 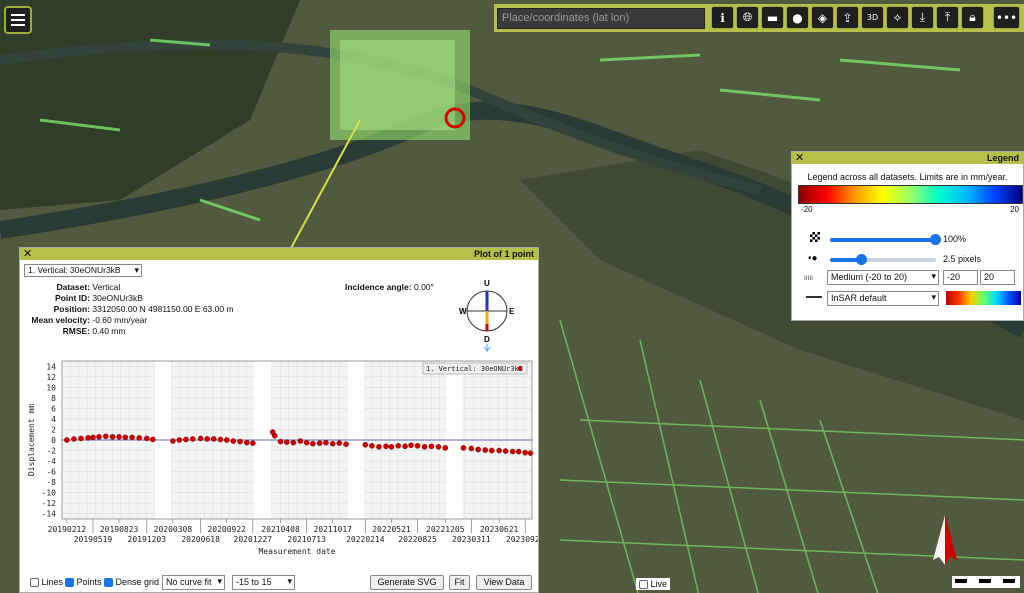 I want to click on x-tick-label: 20220214, so click(x=365, y=539).